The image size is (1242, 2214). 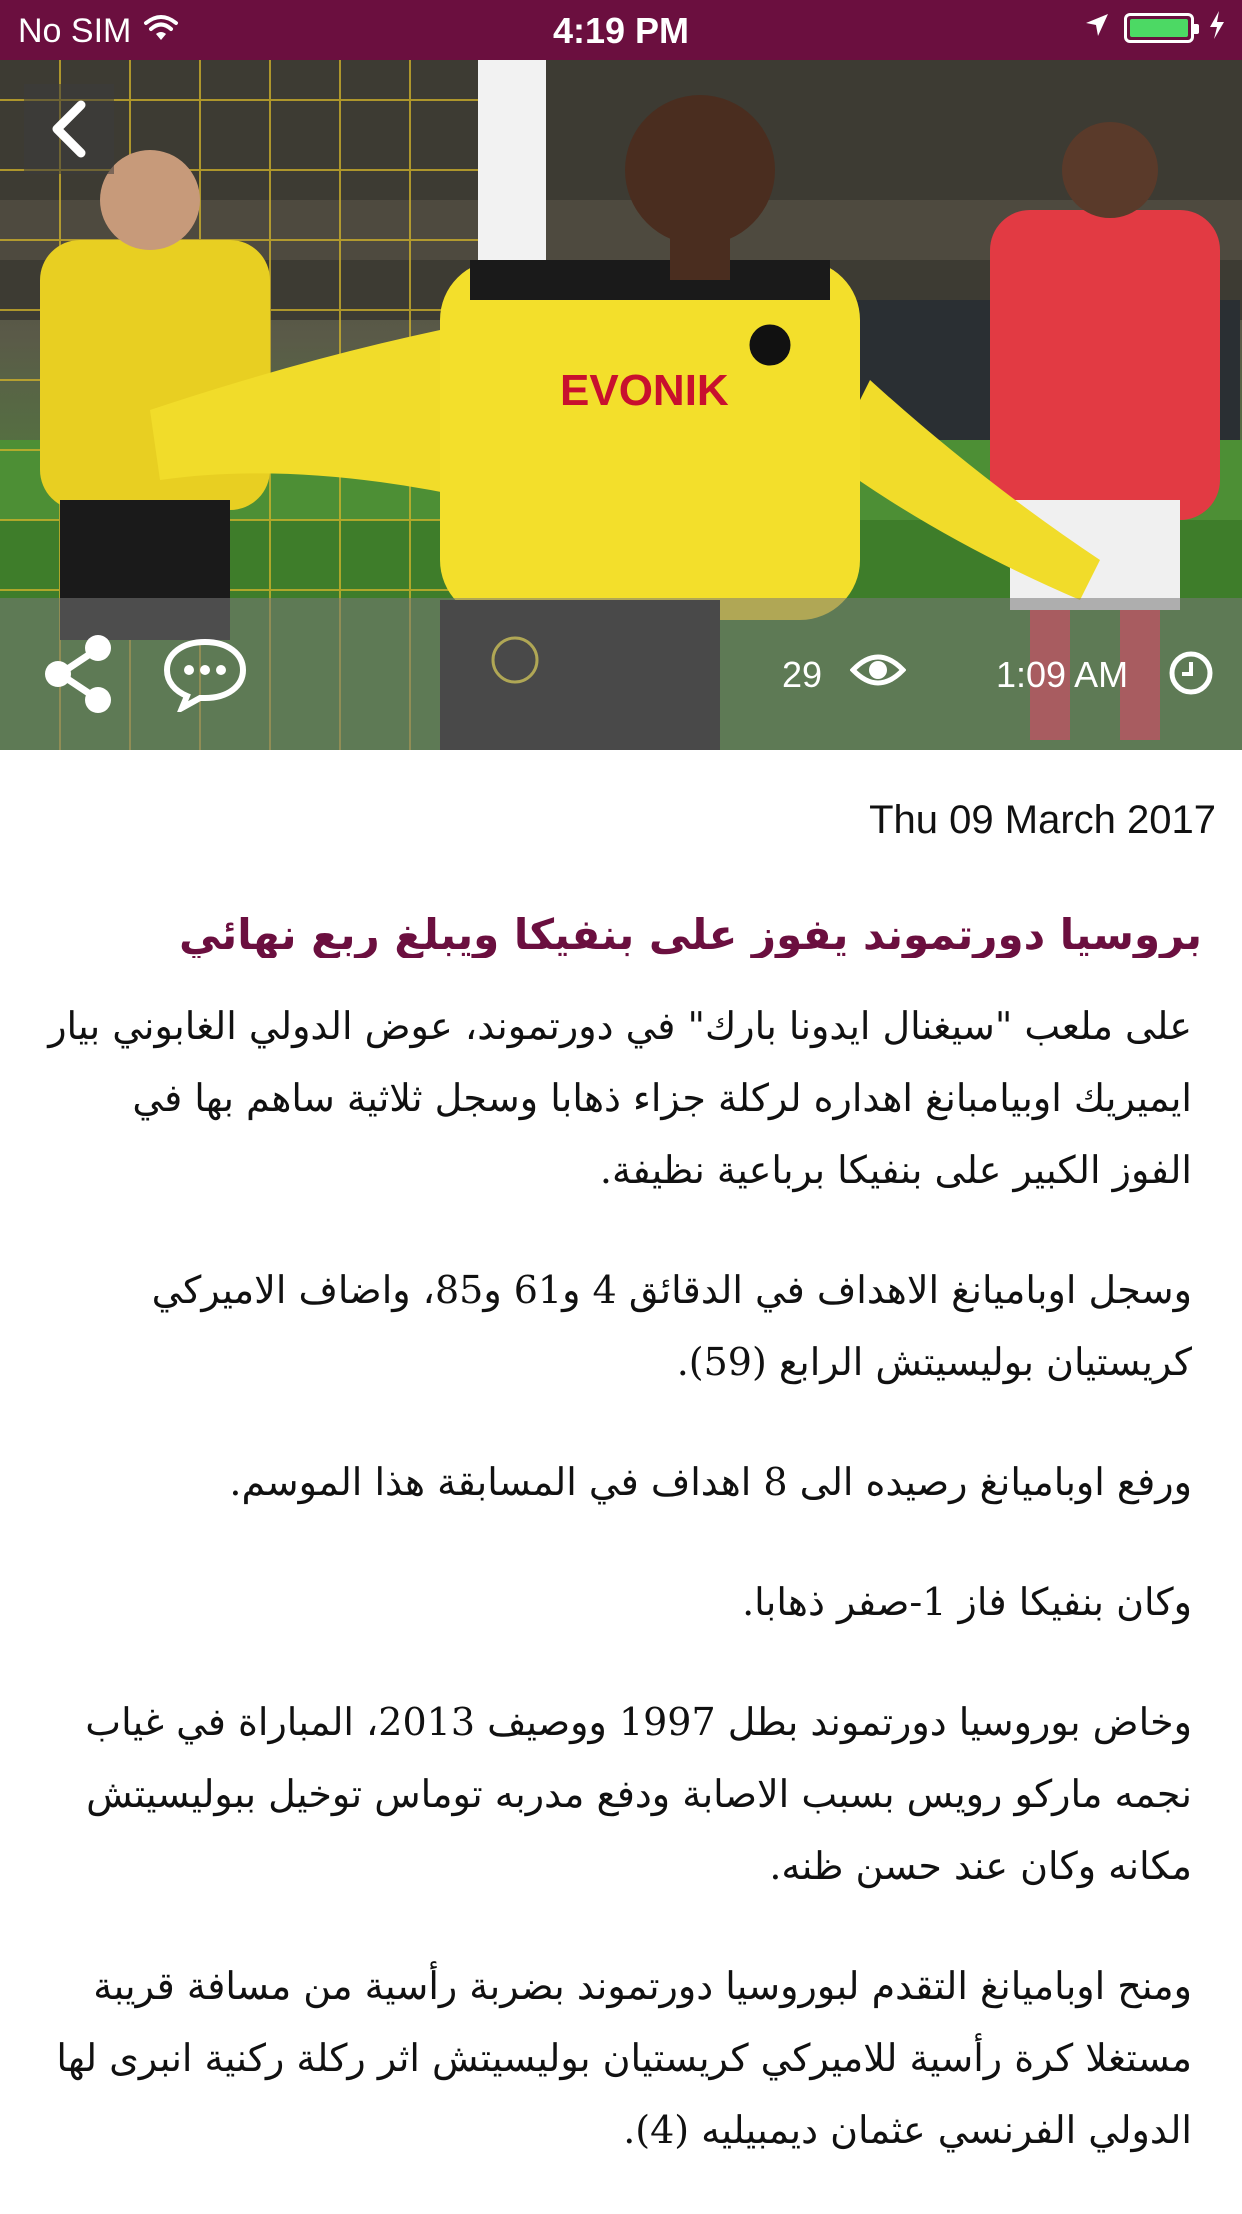 I want to click on eye-icon, so click(x=878, y=672).